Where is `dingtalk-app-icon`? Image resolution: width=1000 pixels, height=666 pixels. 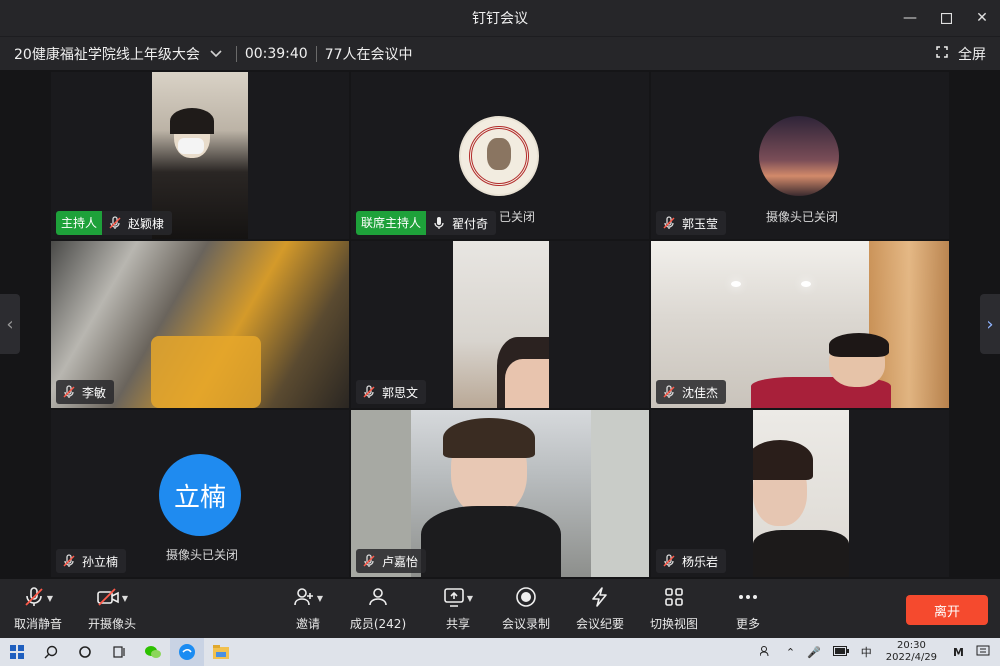
dingtalk-app-icon is located at coordinates (187, 652).